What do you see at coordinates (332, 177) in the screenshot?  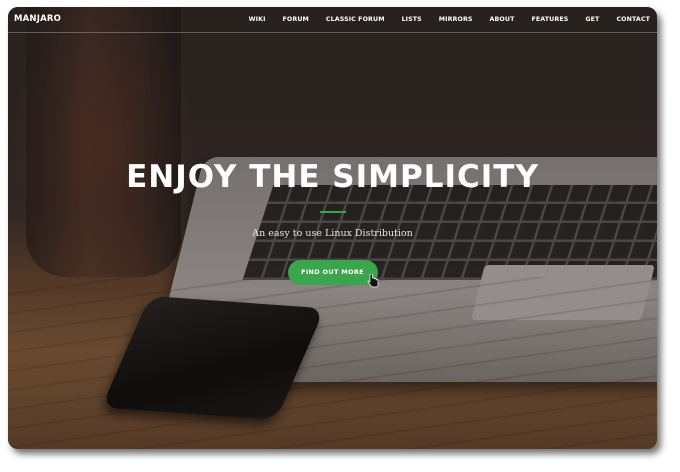 I see `hero-title: ENJOY THE SIMPLICITY` at bounding box center [332, 177].